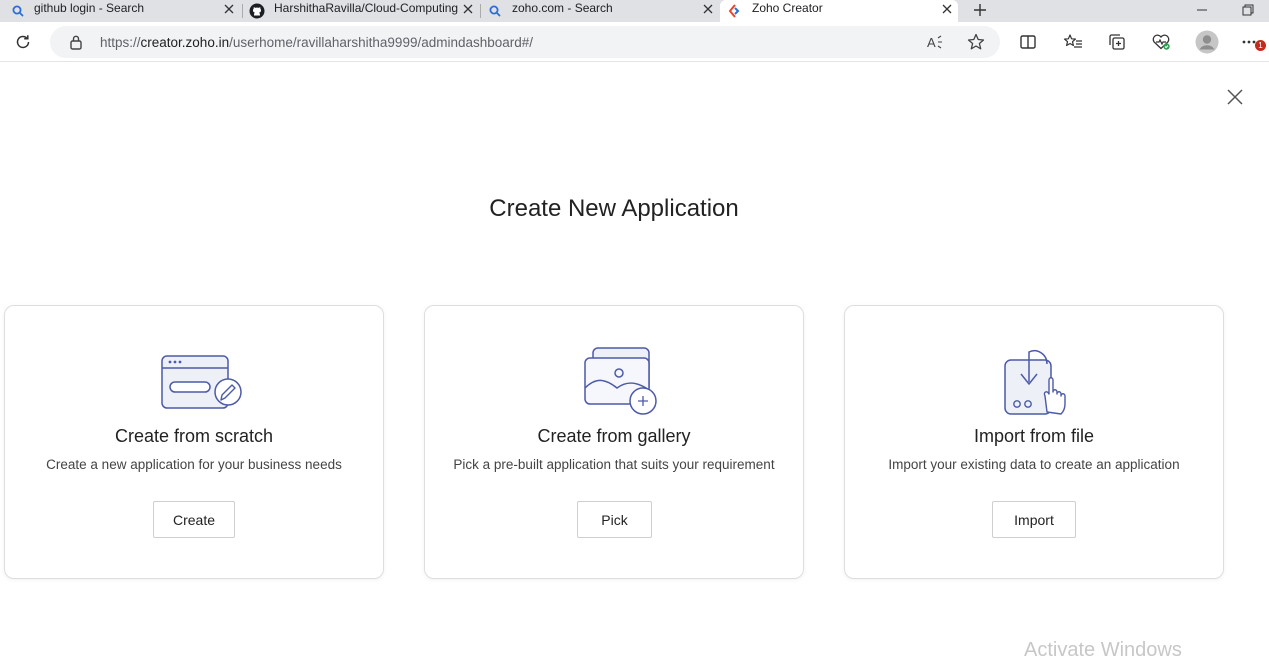  Describe the element at coordinates (787, 8) in the screenshot. I see `tab-title: Zoho Creator` at that location.